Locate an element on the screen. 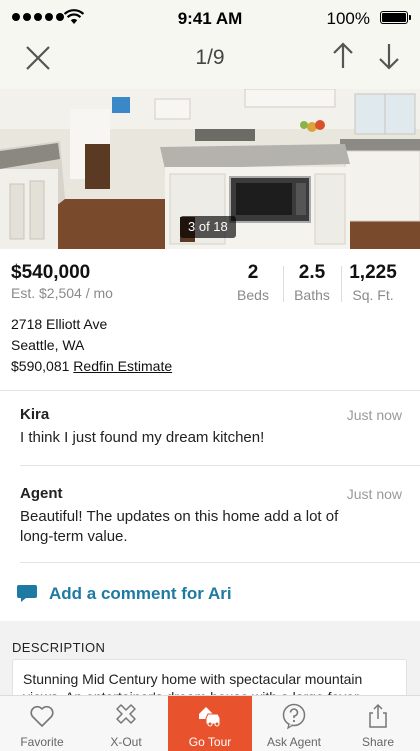 The height and width of the screenshot is (751, 420). add-comment-label: Add a comment for Ari is located at coordinates (140, 593).